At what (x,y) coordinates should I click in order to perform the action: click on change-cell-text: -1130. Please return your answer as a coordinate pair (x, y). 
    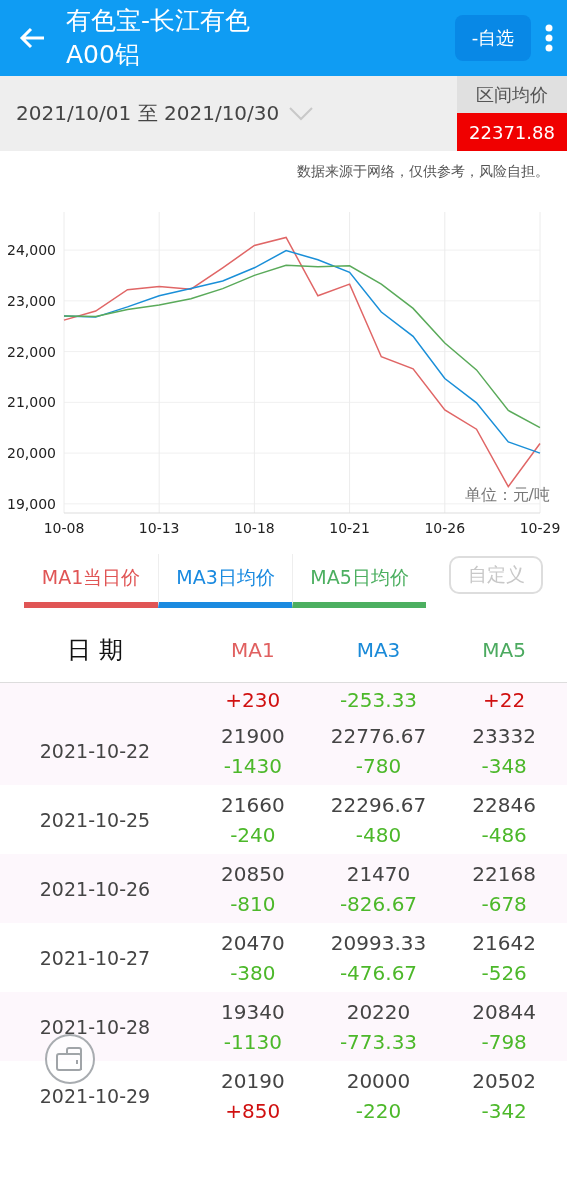
    Looking at the image, I should click on (252, 1042).